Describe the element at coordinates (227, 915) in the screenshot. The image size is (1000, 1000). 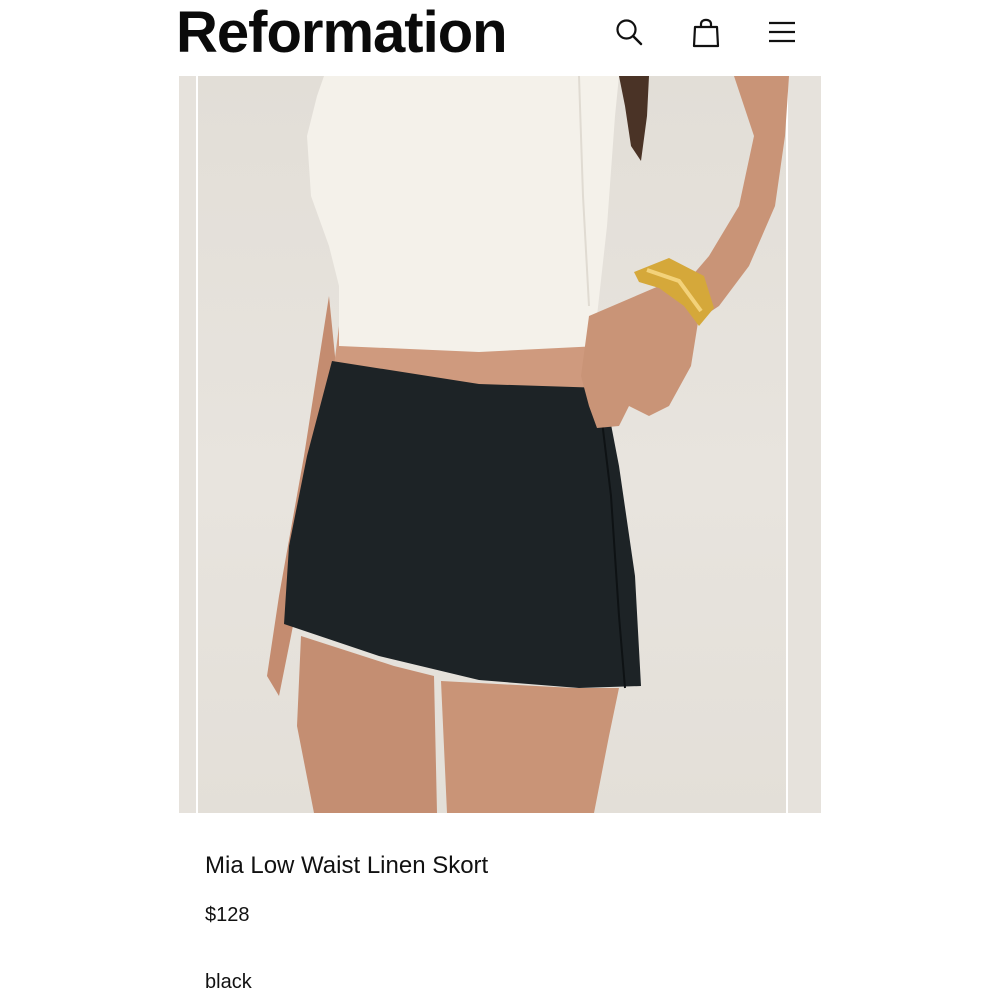
I see `product-price: $128` at that location.